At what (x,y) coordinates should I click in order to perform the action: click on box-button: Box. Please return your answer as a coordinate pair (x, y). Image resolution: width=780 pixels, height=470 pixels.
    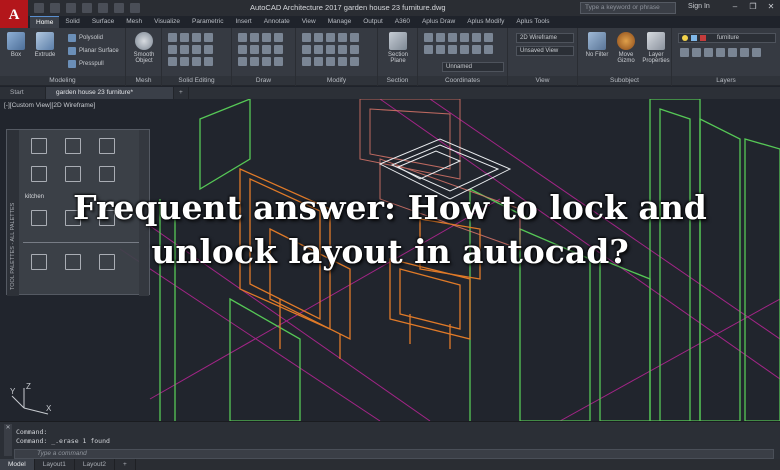
    Looking at the image, I should click on (16, 45).